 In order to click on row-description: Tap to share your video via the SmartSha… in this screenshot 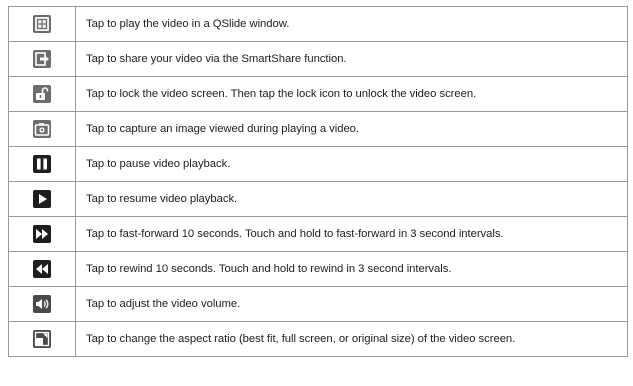, I will do `click(351, 59)`.